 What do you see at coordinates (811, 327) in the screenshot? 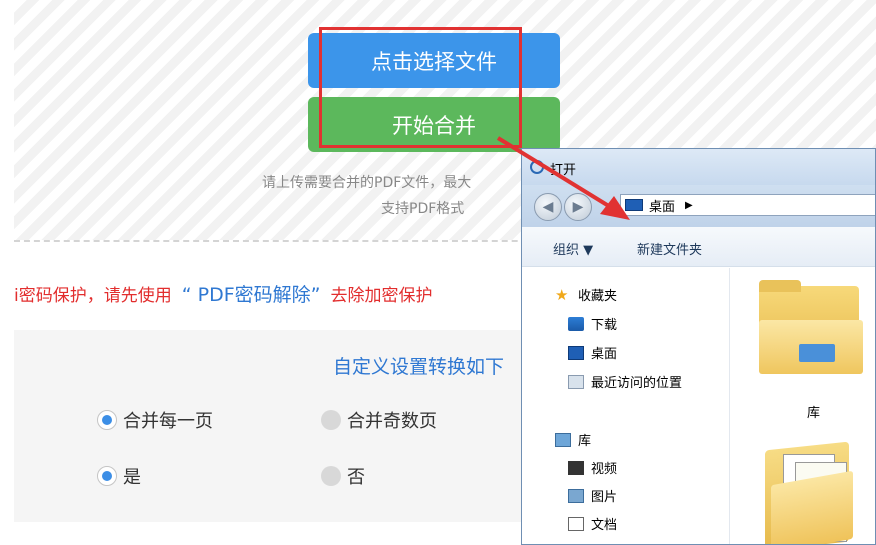
I see `library-folder-icon` at bounding box center [811, 327].